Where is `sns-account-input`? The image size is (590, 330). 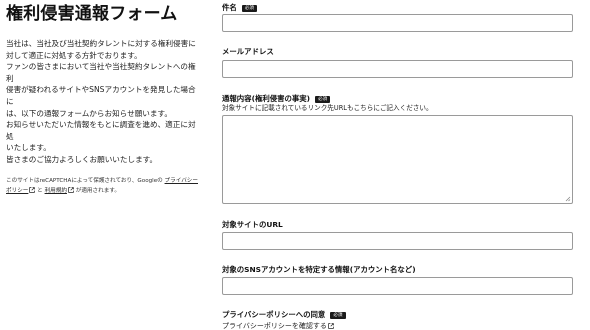 sns-account-input is located at coordinates (397, 286).